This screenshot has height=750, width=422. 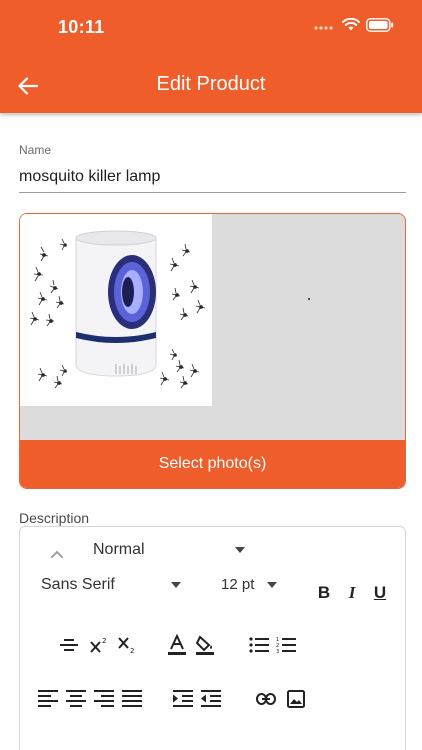 I want to click on description-label: Description, so click(x=54, y=518).